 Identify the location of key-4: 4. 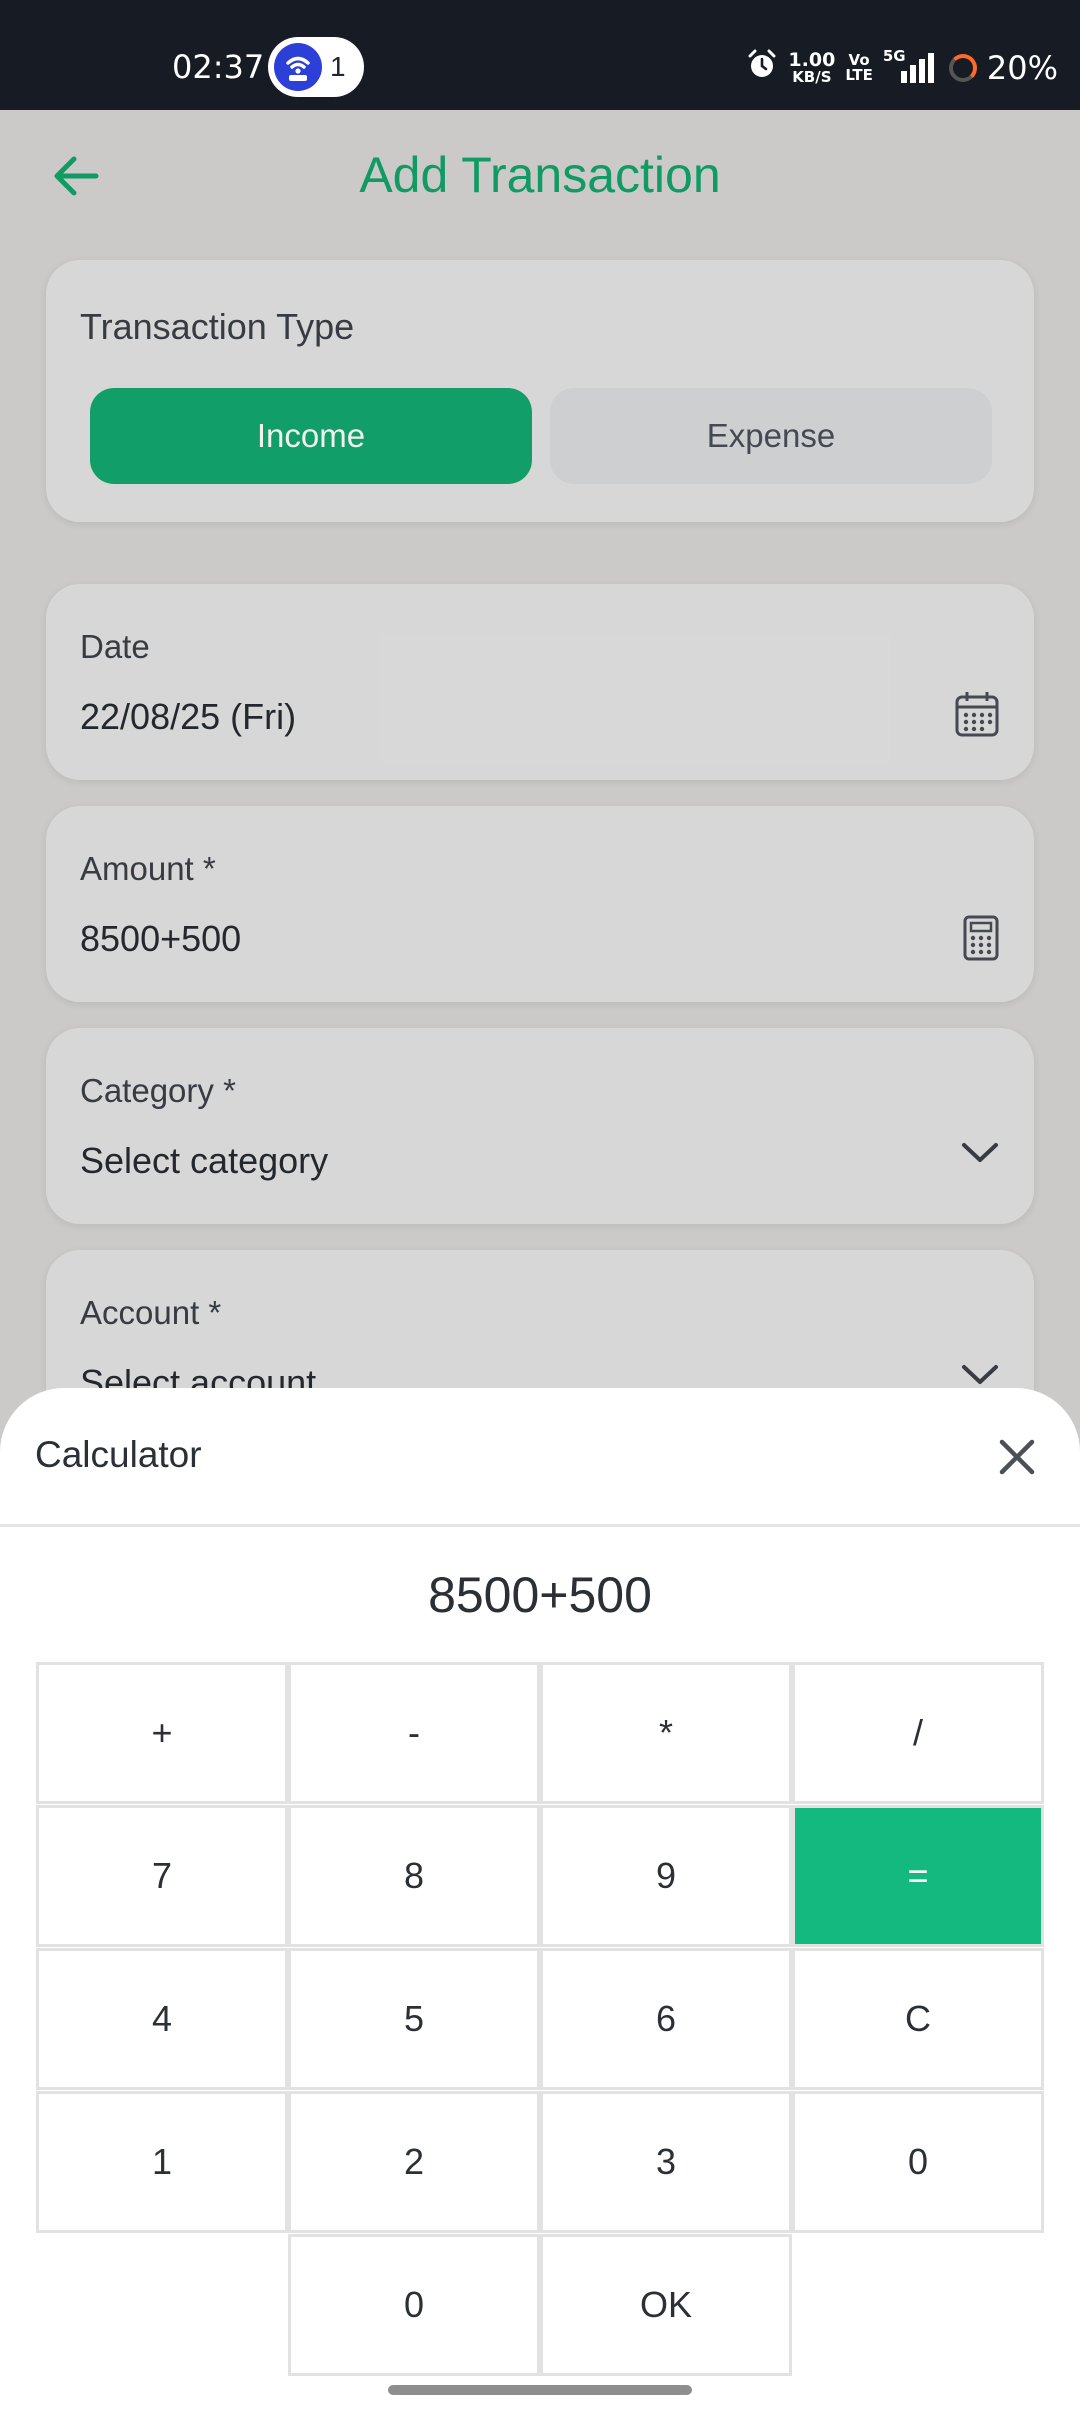
(162, 2019).